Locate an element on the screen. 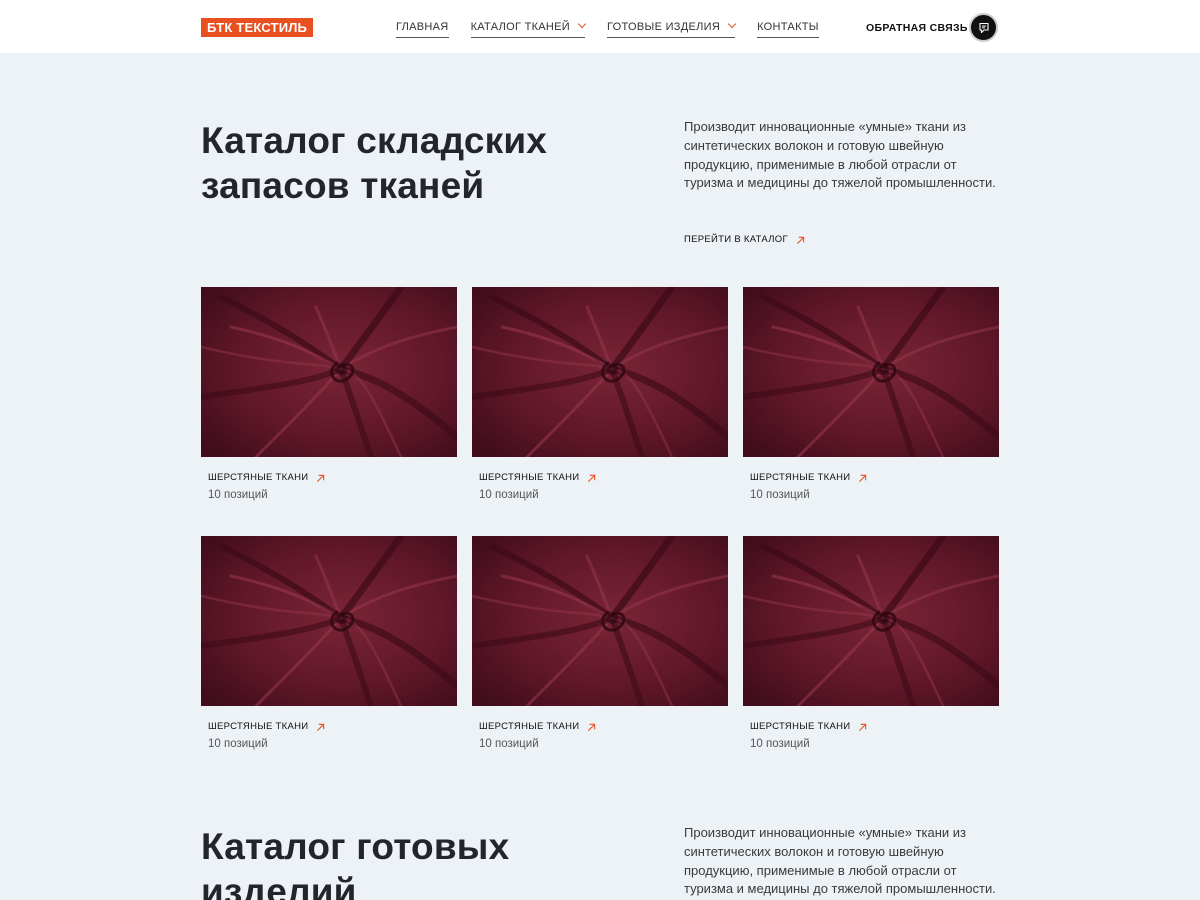  section-title: Каталог готовых изделий is located at coordinates (355, 863).